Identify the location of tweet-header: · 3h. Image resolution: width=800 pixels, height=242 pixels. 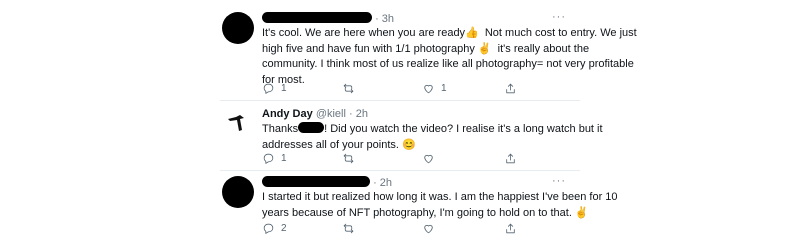
(328, 19).